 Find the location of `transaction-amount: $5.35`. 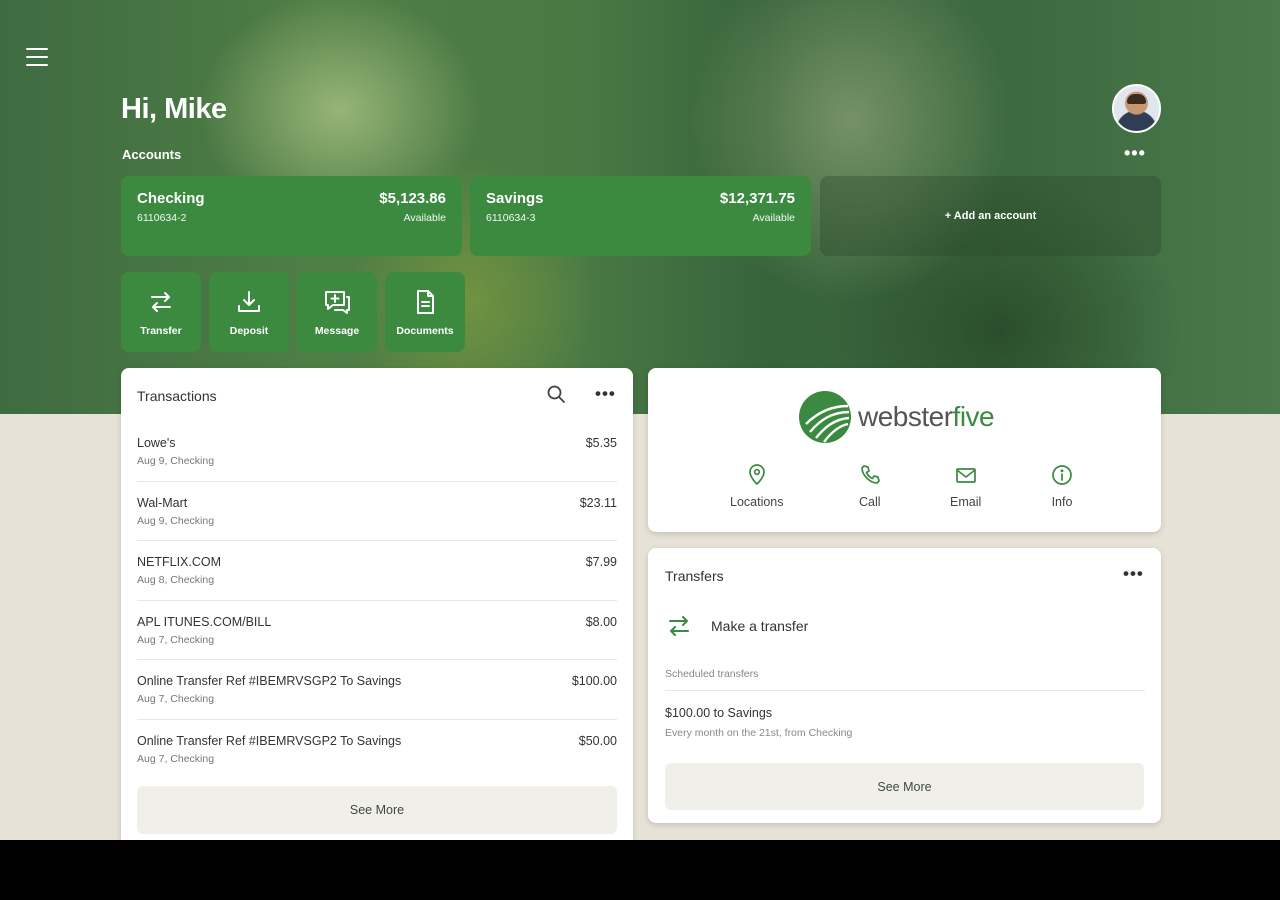

transaction-amount: $5.35 is located at coordinates (601, 443).